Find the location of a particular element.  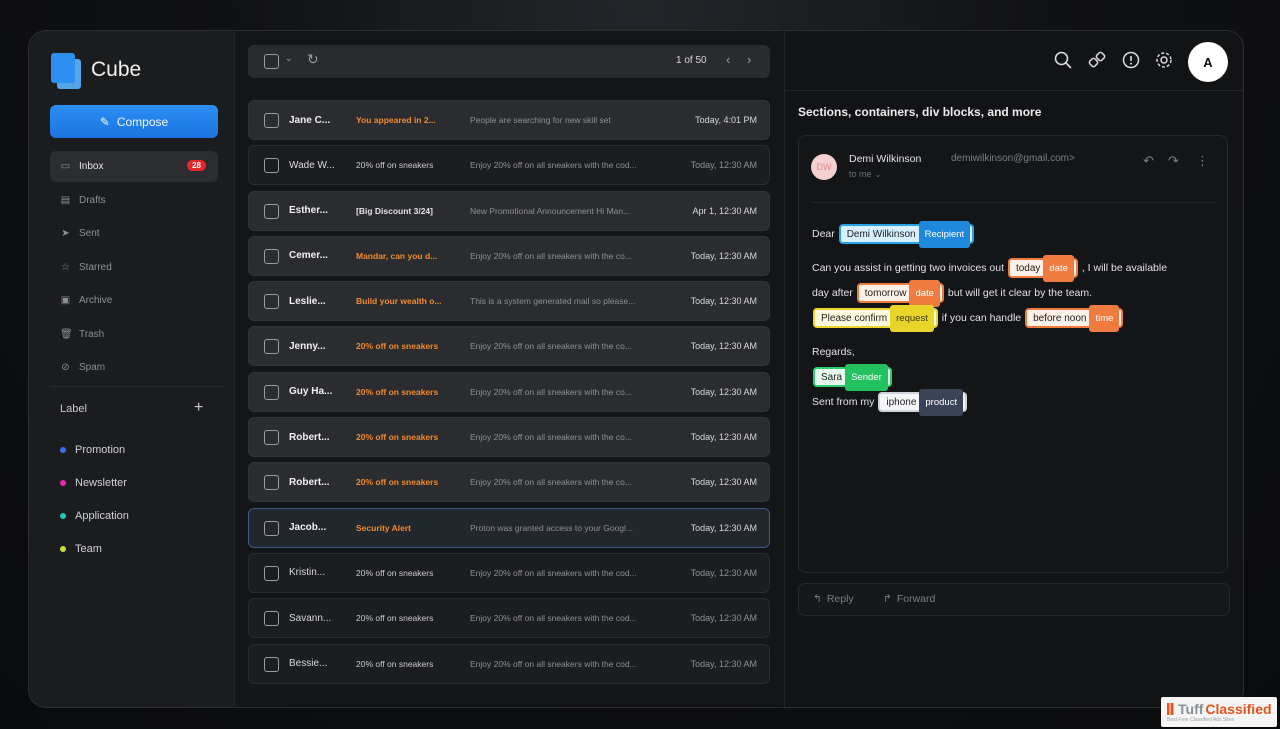

sidebar-item-starred: ☆ Starred is located at coordinates (134, 267).